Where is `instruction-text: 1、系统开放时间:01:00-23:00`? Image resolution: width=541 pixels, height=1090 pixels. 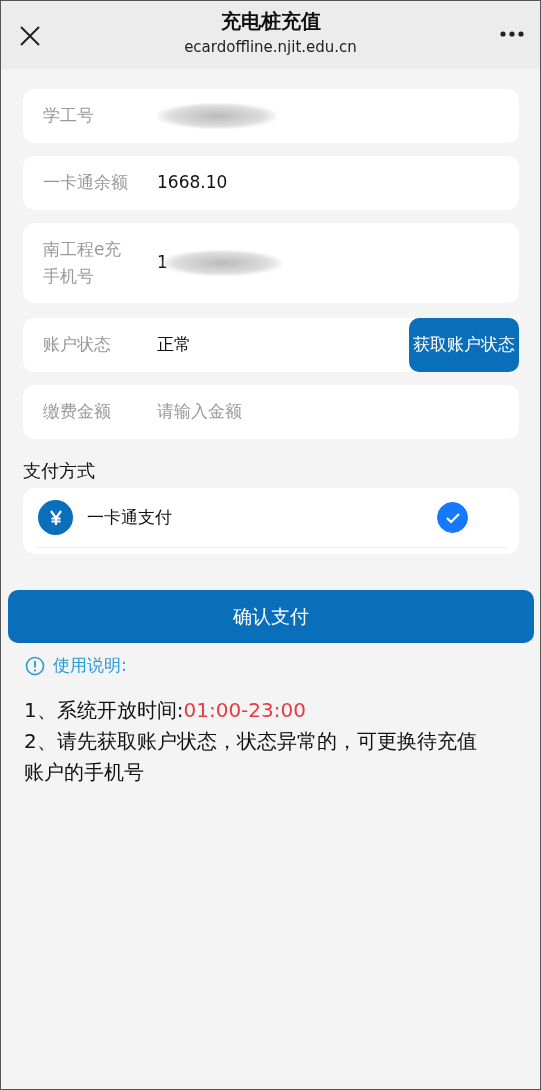
instruction-text: 1、系统开放时间:01:00-23:00 is located at coordinates (165, 710).